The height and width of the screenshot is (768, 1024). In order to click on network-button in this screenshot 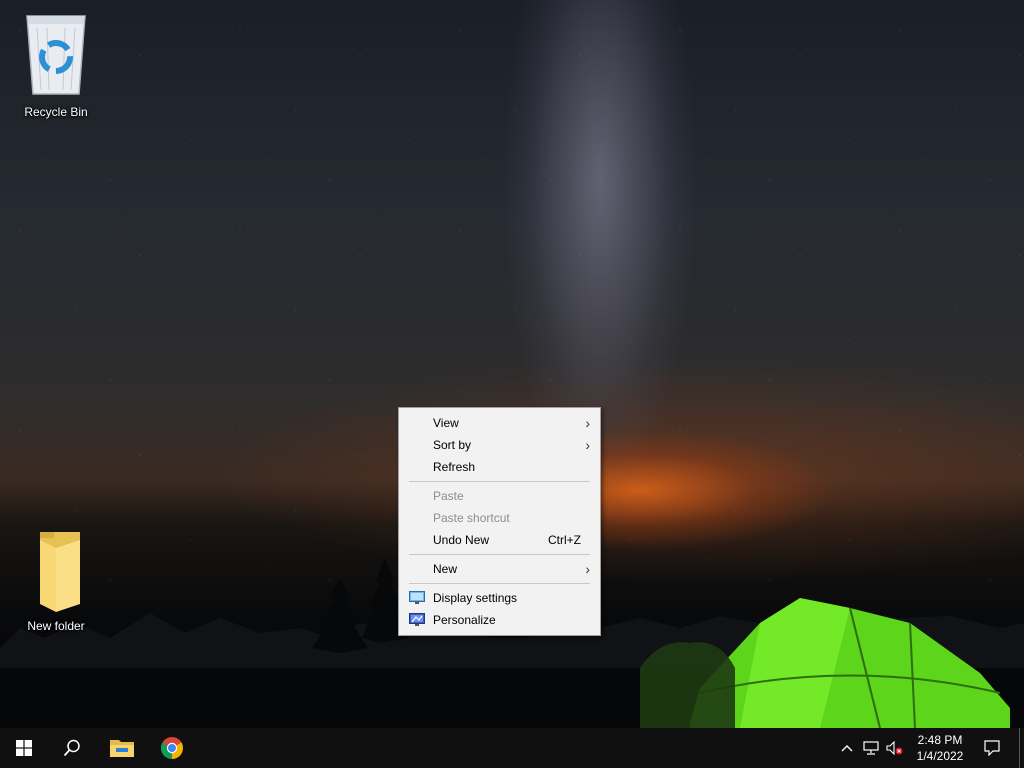, I will do `click(871, 748)`.